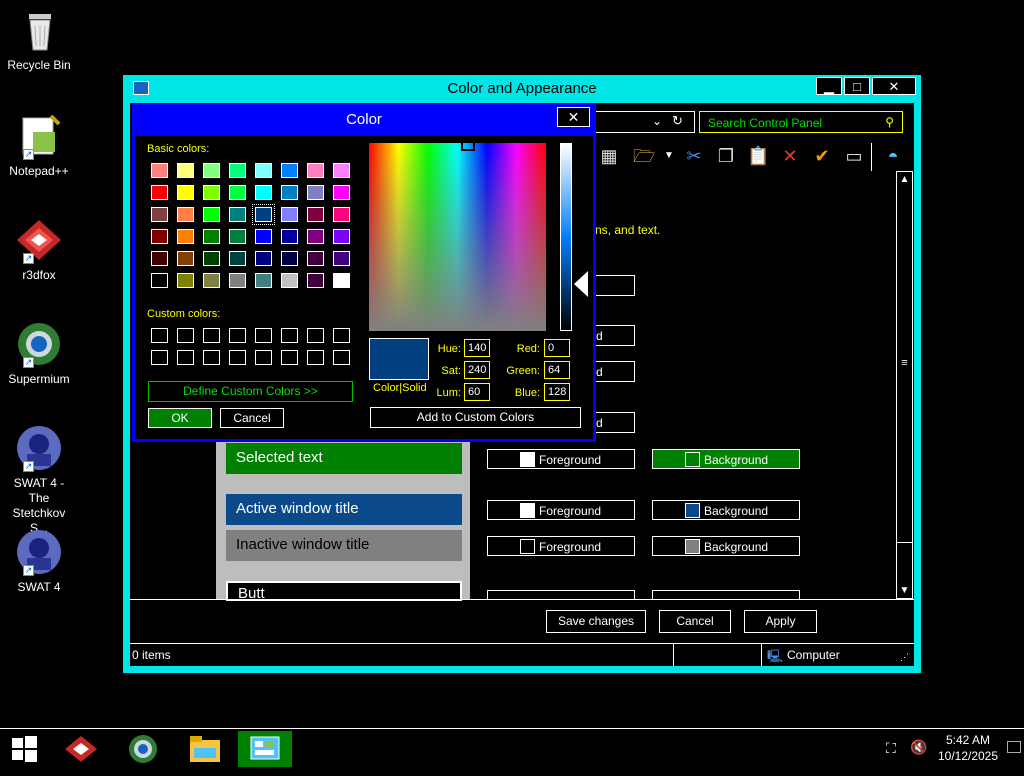 The image size is (1024, 776). I want to click on vertical-scrollbar: ▲ ≡ ▼, so click(904, 385).